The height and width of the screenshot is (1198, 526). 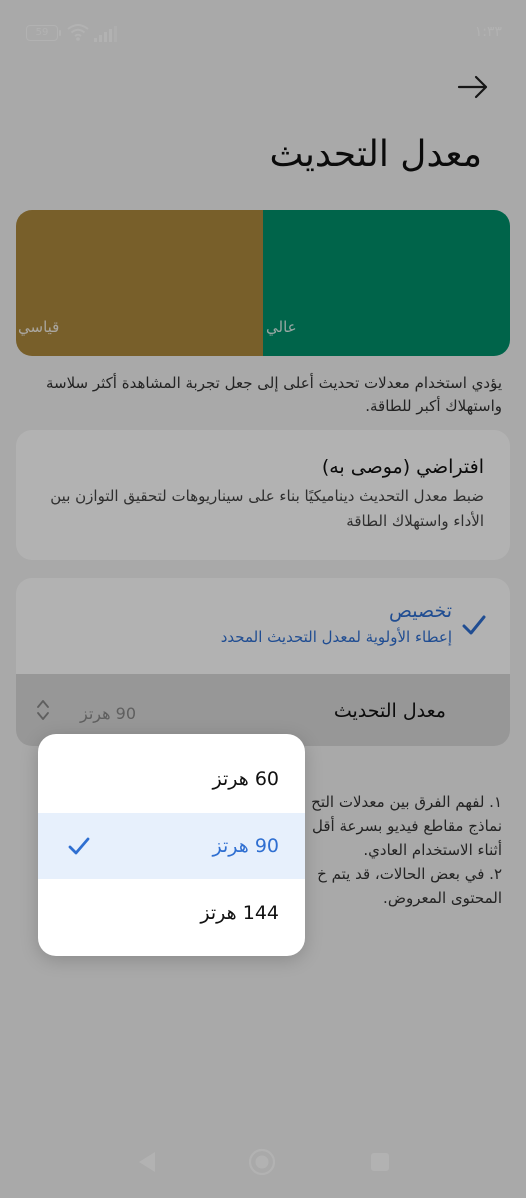 What do you see at coordinates (245, 779) in the screenshot?
I see `dropdown-option-label: 60 هرتز` at bounding box center [245, 779].